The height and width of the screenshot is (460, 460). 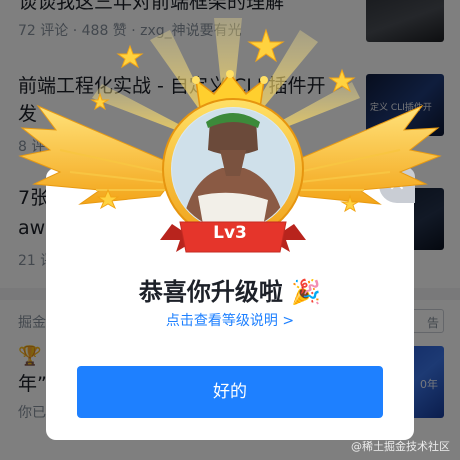 I want to click on close-button: ×, so click(x=397, y=185).